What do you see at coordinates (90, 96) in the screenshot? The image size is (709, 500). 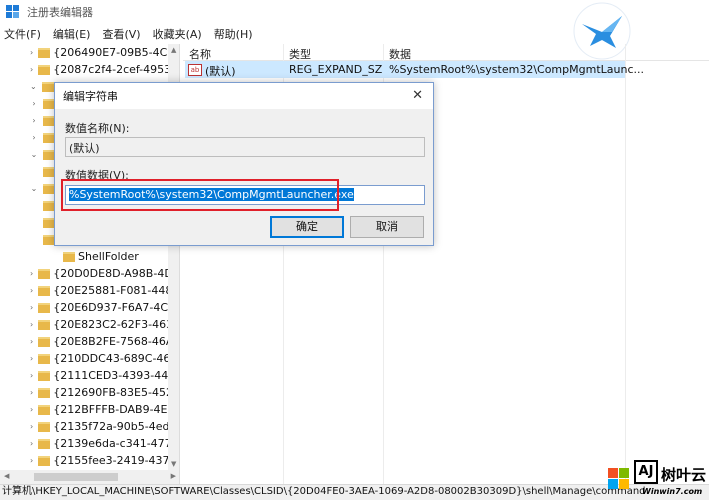 I see `dialog-title: 编辑字符串` at bounding box center [90, 96].